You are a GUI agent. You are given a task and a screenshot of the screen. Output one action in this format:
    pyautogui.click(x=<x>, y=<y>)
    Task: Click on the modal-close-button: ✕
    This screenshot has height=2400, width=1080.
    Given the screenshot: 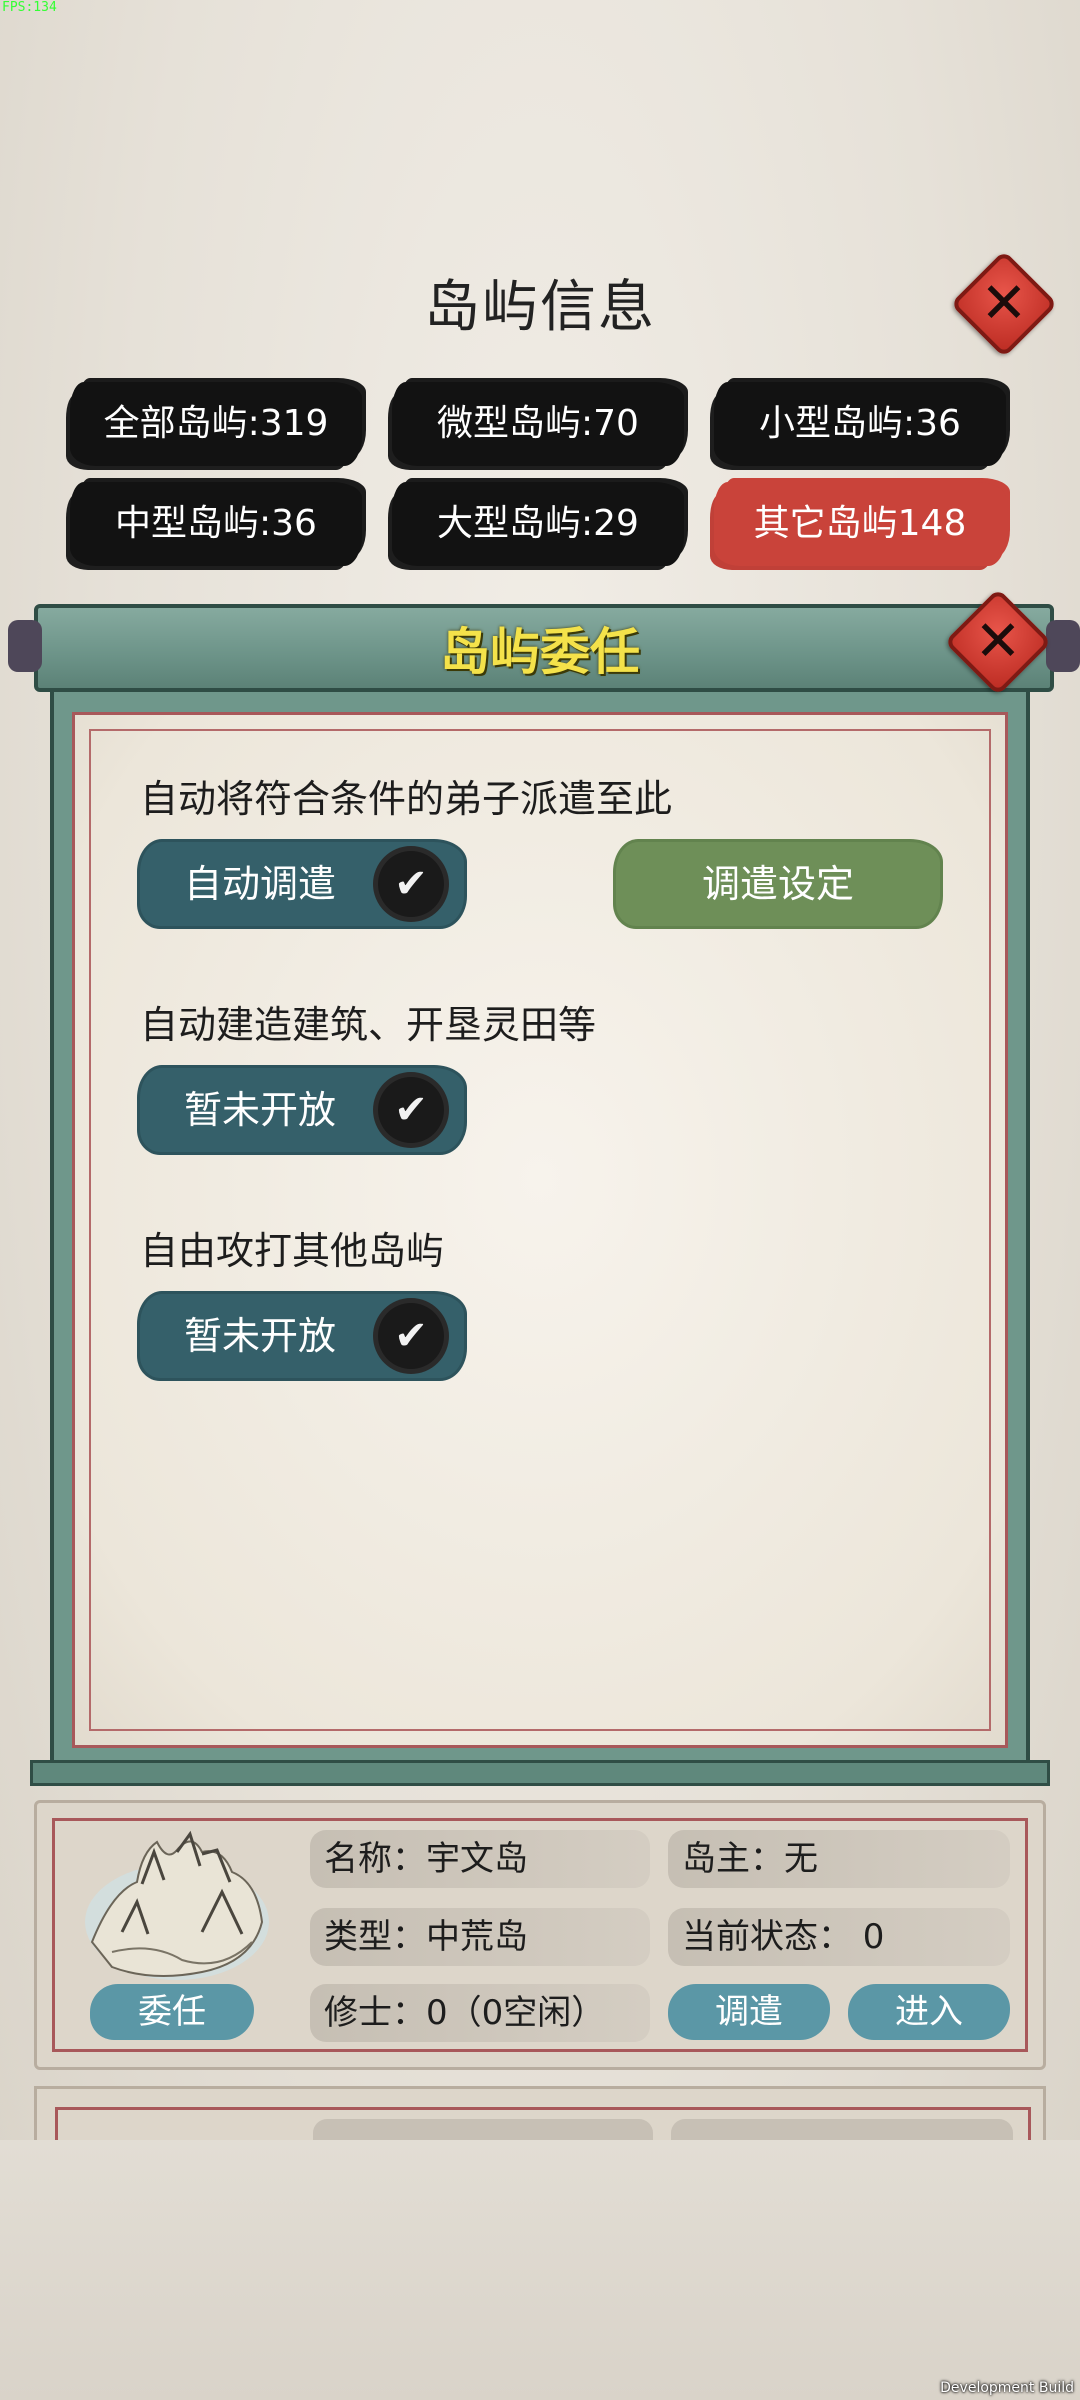 What is the action you would take?
    pyautogui.click(x=998, y=642)
    